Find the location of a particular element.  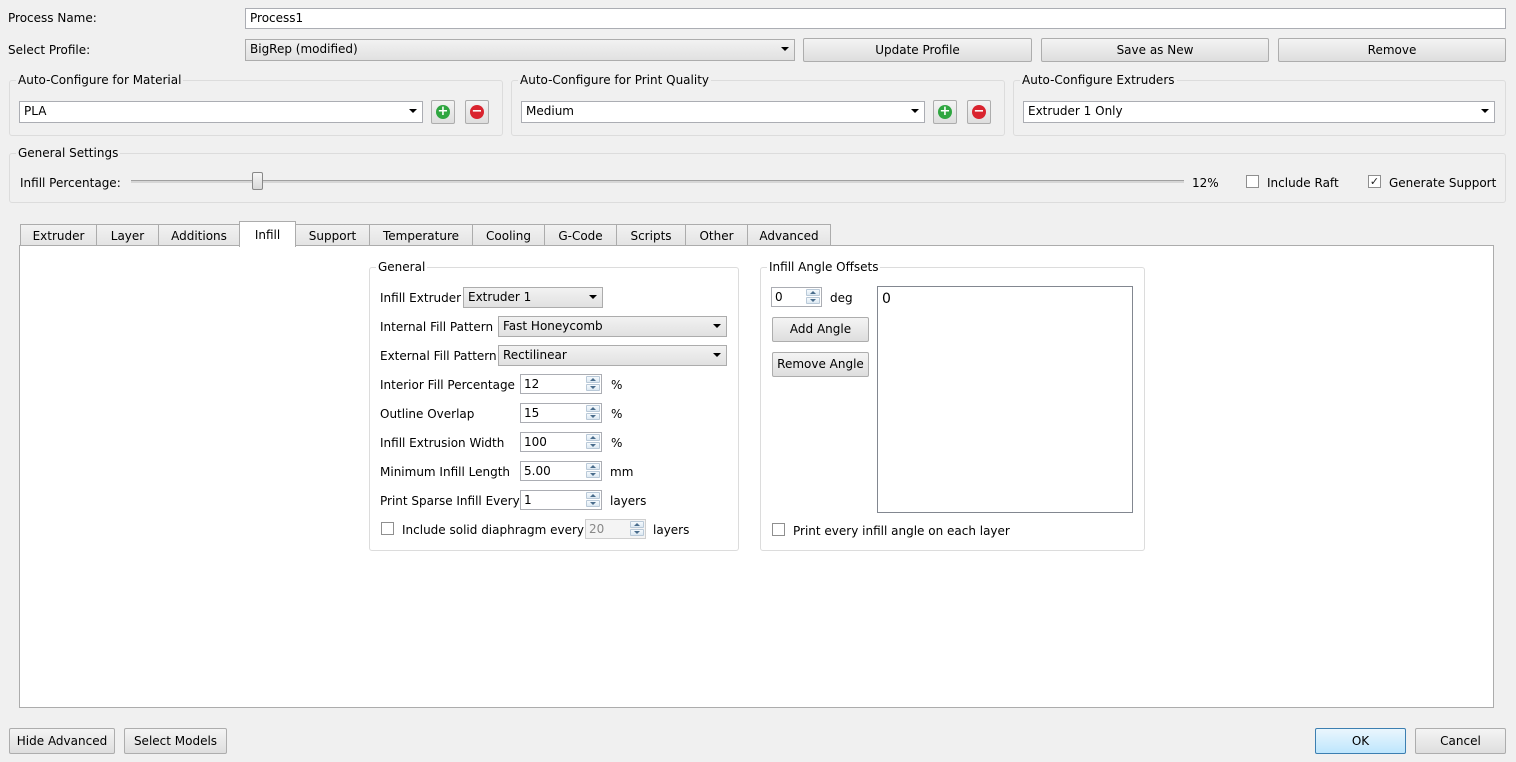

minimum-infill-length-value: 5.00 is located at coordinates (537, 471).